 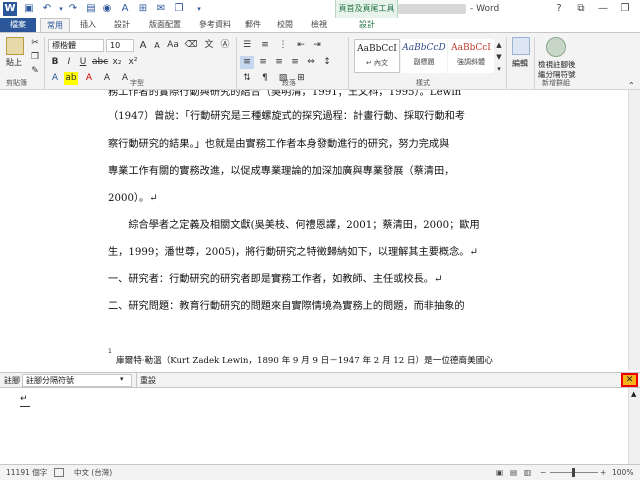 I want to click on line-spacing-icon: ↕, so click(x=327, y=62).